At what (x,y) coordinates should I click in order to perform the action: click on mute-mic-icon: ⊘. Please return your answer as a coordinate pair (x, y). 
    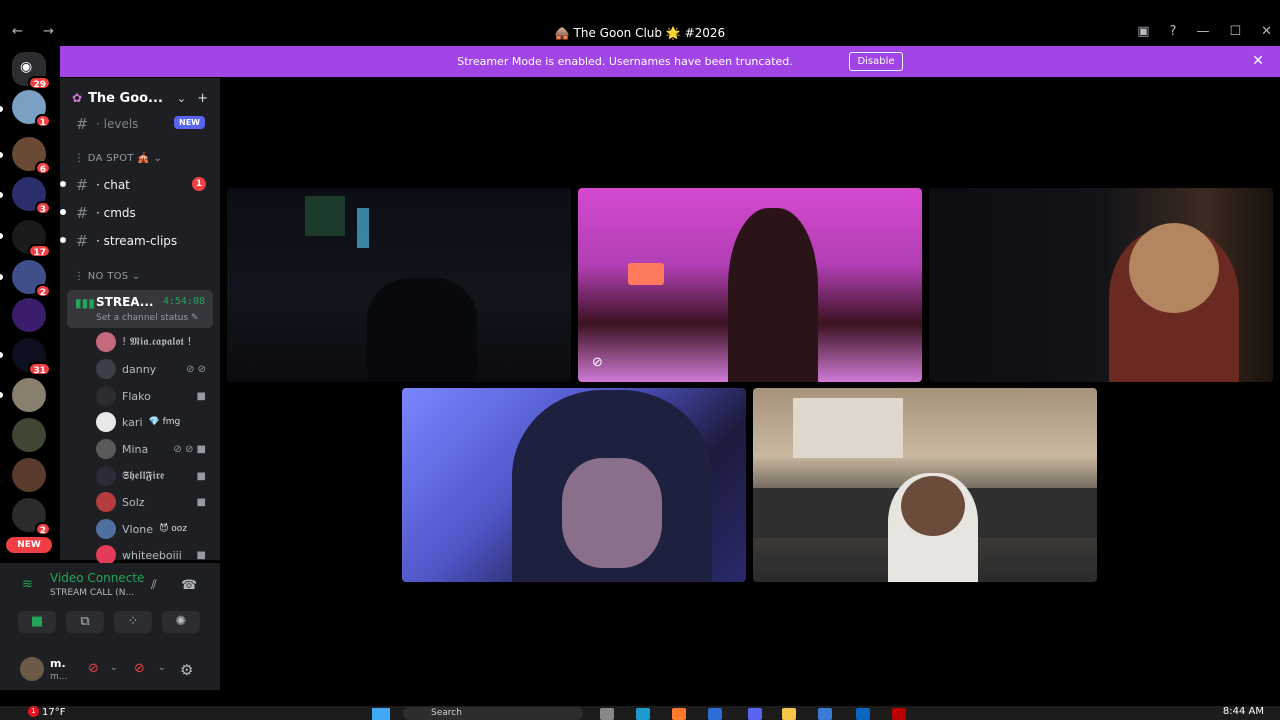
    Looking at the image, I should click on (93, 668).